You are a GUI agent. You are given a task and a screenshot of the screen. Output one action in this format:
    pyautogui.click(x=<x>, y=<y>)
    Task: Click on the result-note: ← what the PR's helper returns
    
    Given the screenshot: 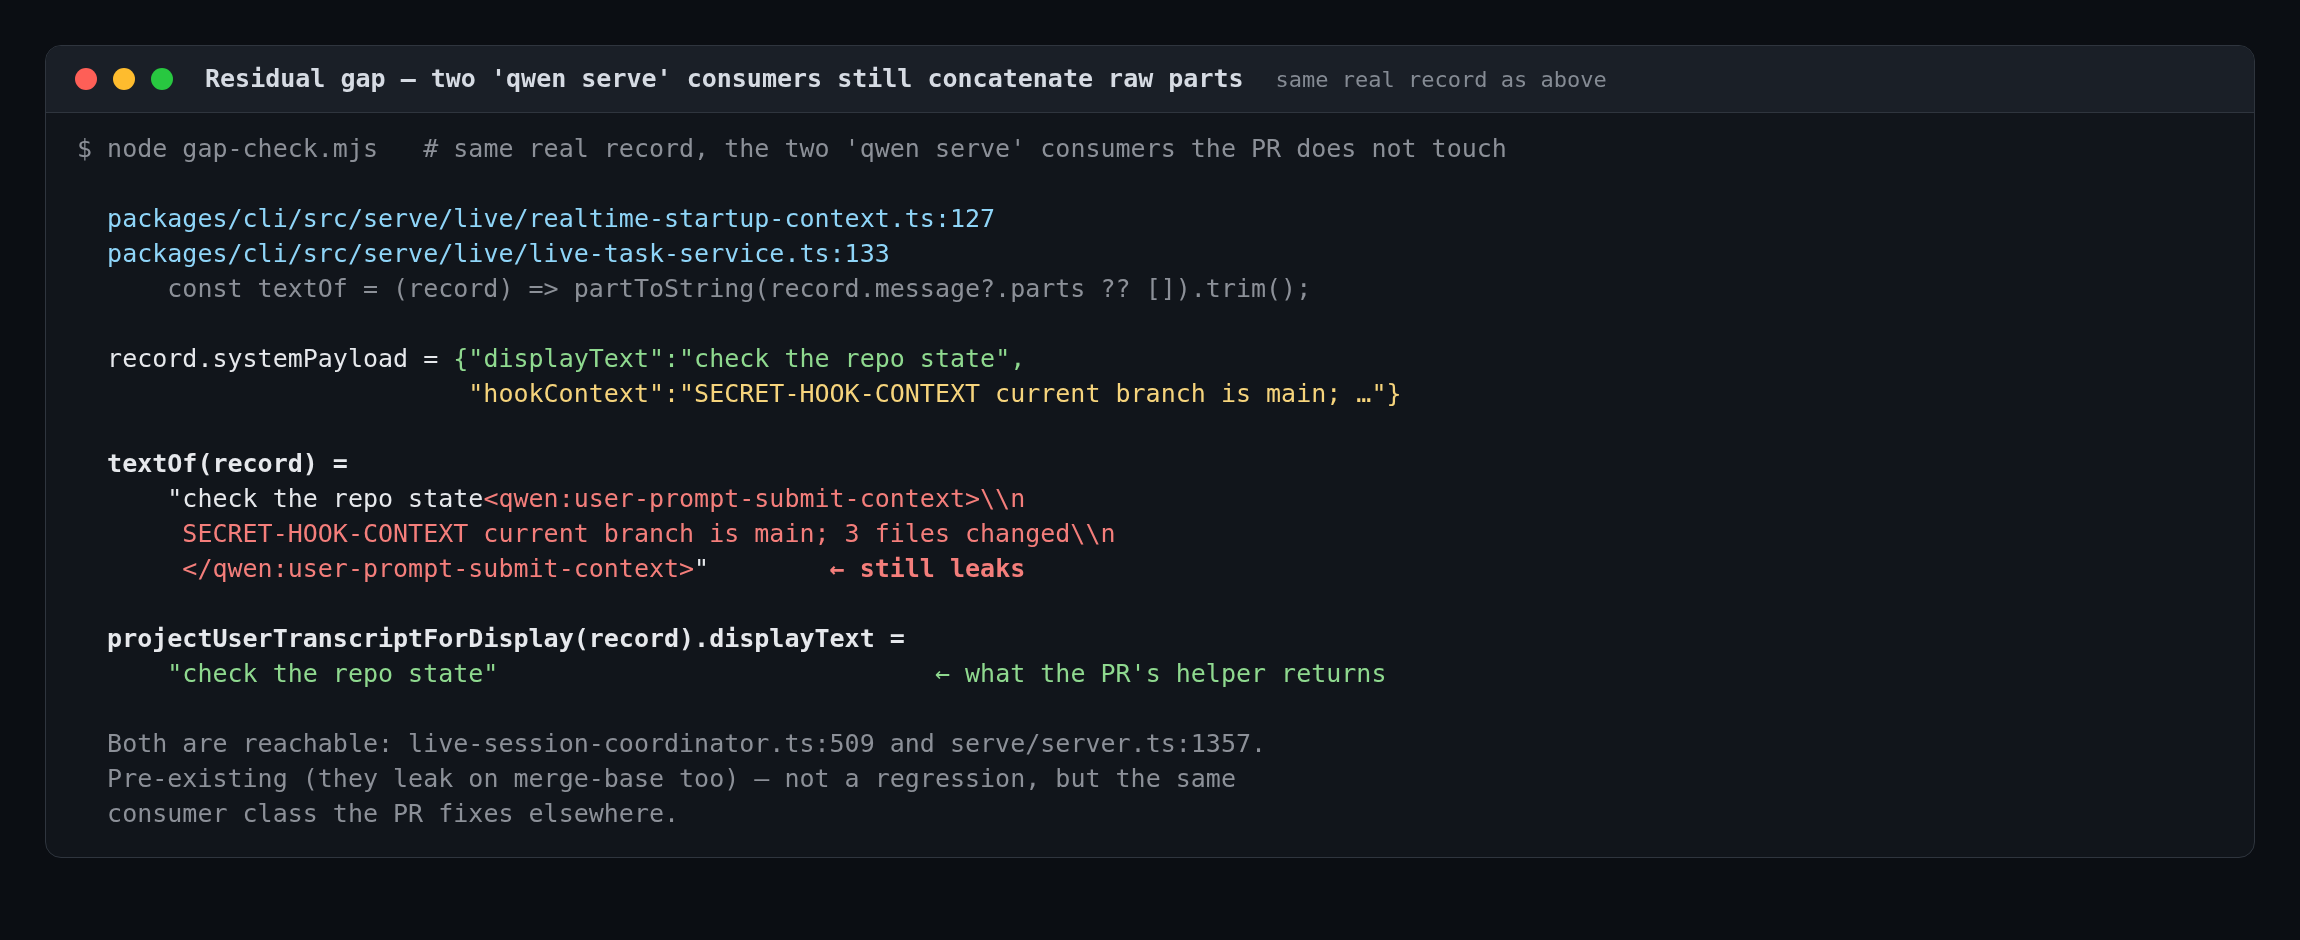 What is the action you would take?
    pyautogui.click(x=1160, y=674)
    